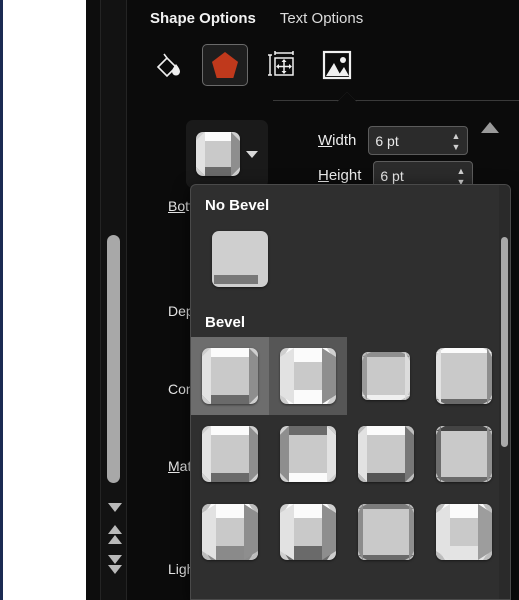 This screenshot has width=519, height=600. I want to click on gallery-item-slope, so click(386, 454).